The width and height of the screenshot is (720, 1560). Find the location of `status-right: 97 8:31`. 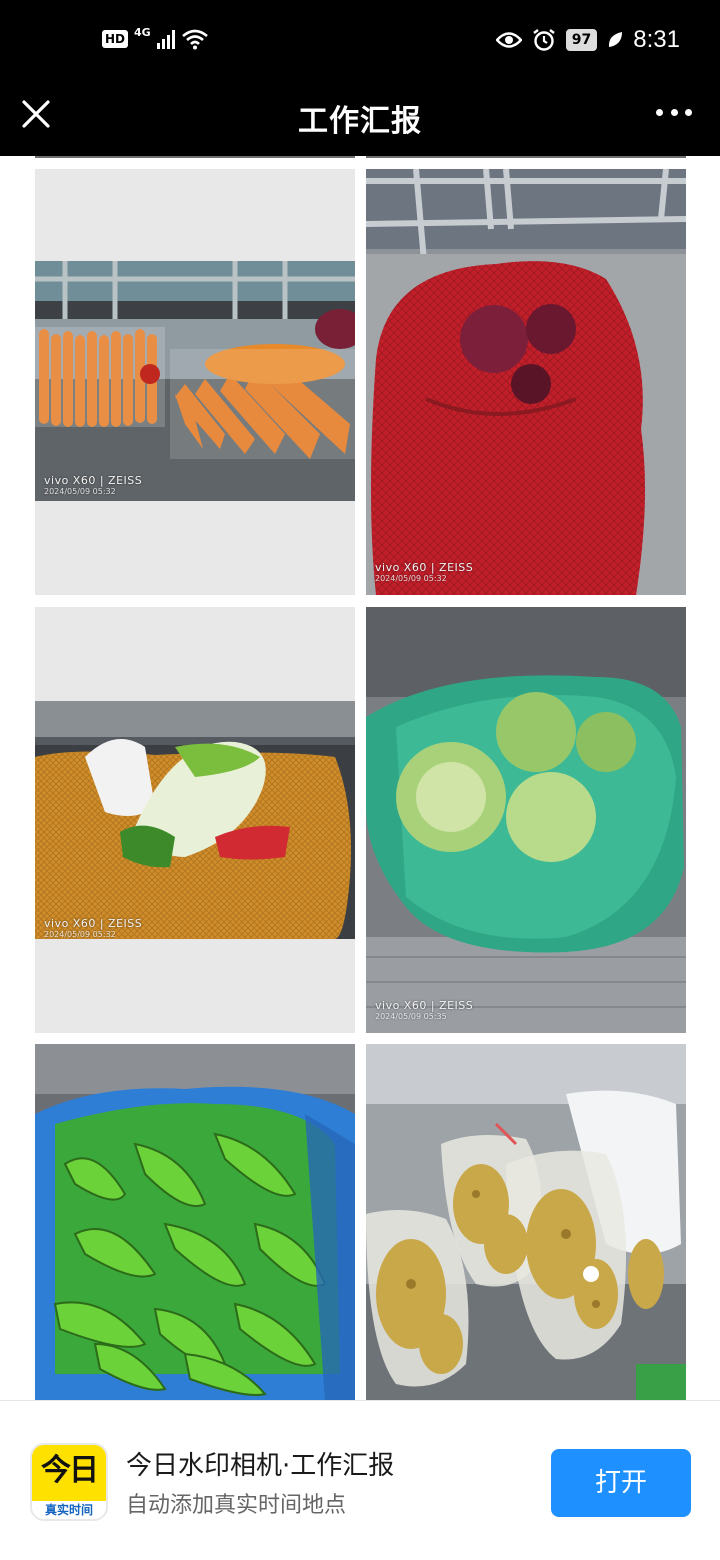

status-right: 97 8:31 is located at coordinates (587, 40).